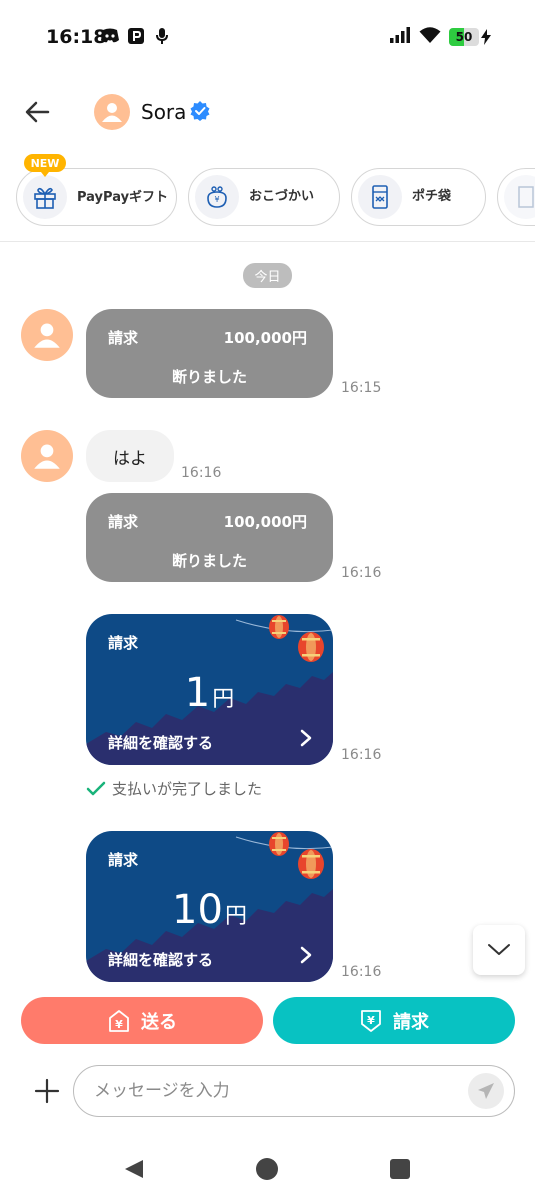 The height and width of the screenshot is (1200, 535). I want to click on battery-level: 50, so click(464, 37).